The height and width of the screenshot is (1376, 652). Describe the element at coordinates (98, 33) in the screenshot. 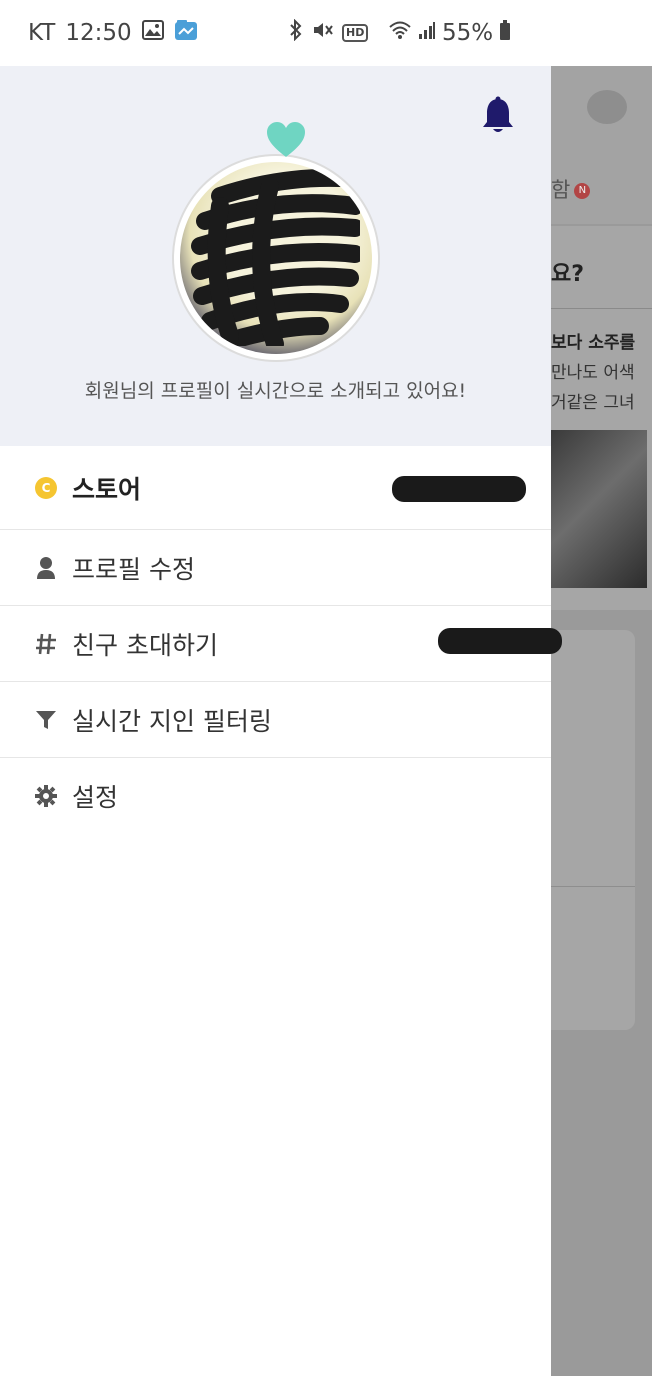

I see `clock: 12:50` at that location.